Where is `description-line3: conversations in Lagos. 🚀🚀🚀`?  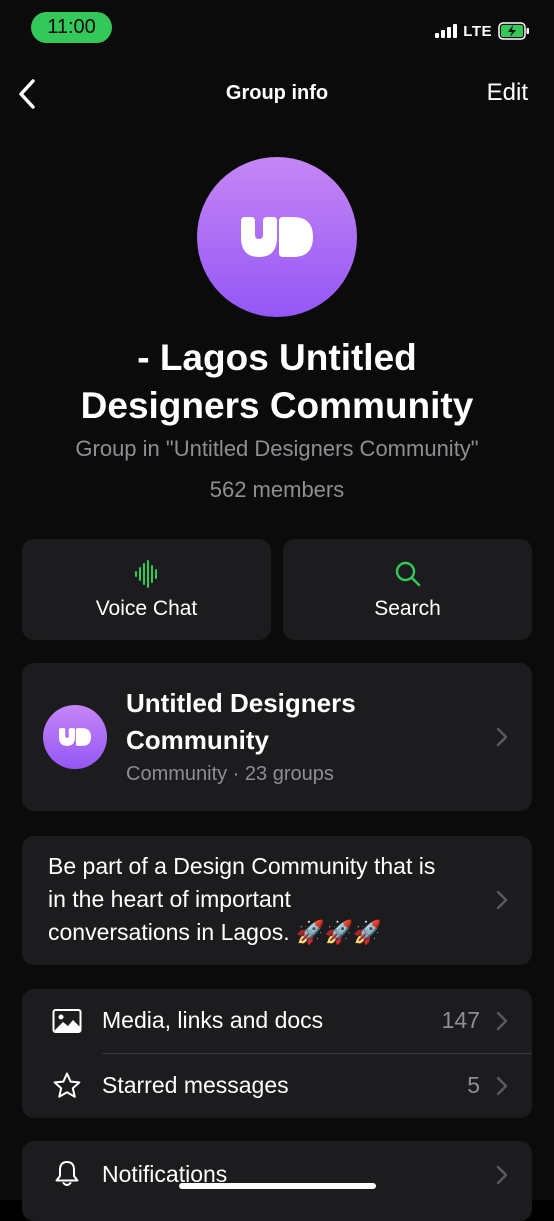
description-line3: conversations in Lagos. 🚀🚀🚀 is located at coordinates (215, 932).